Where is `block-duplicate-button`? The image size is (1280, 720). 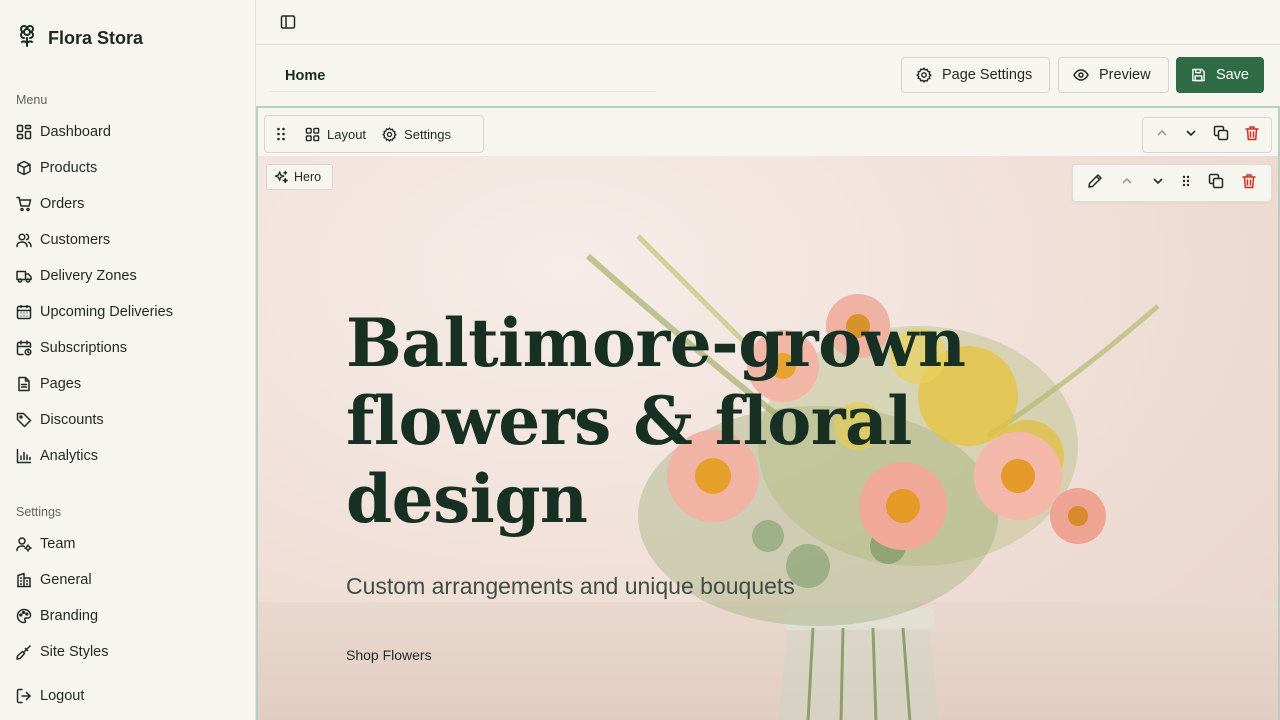
block-duplicate-button is located at coordinates (1216, 183).